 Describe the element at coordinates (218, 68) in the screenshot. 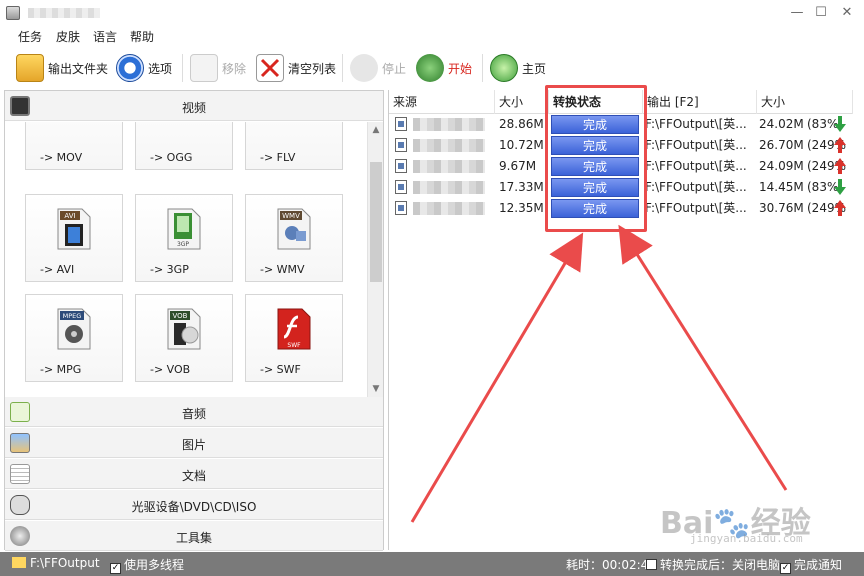

I see `remove-button: 移除` at that location.